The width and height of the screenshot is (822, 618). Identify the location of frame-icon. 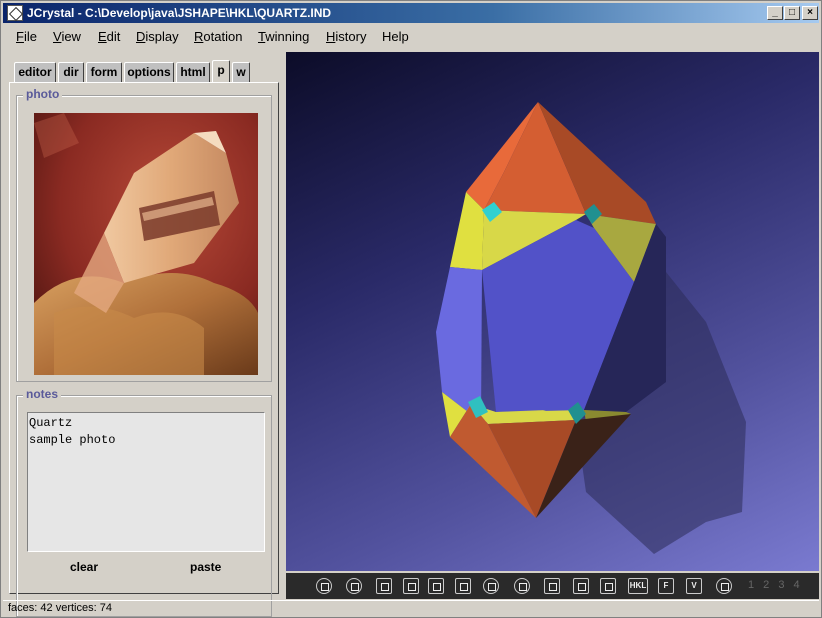
(581, 586).